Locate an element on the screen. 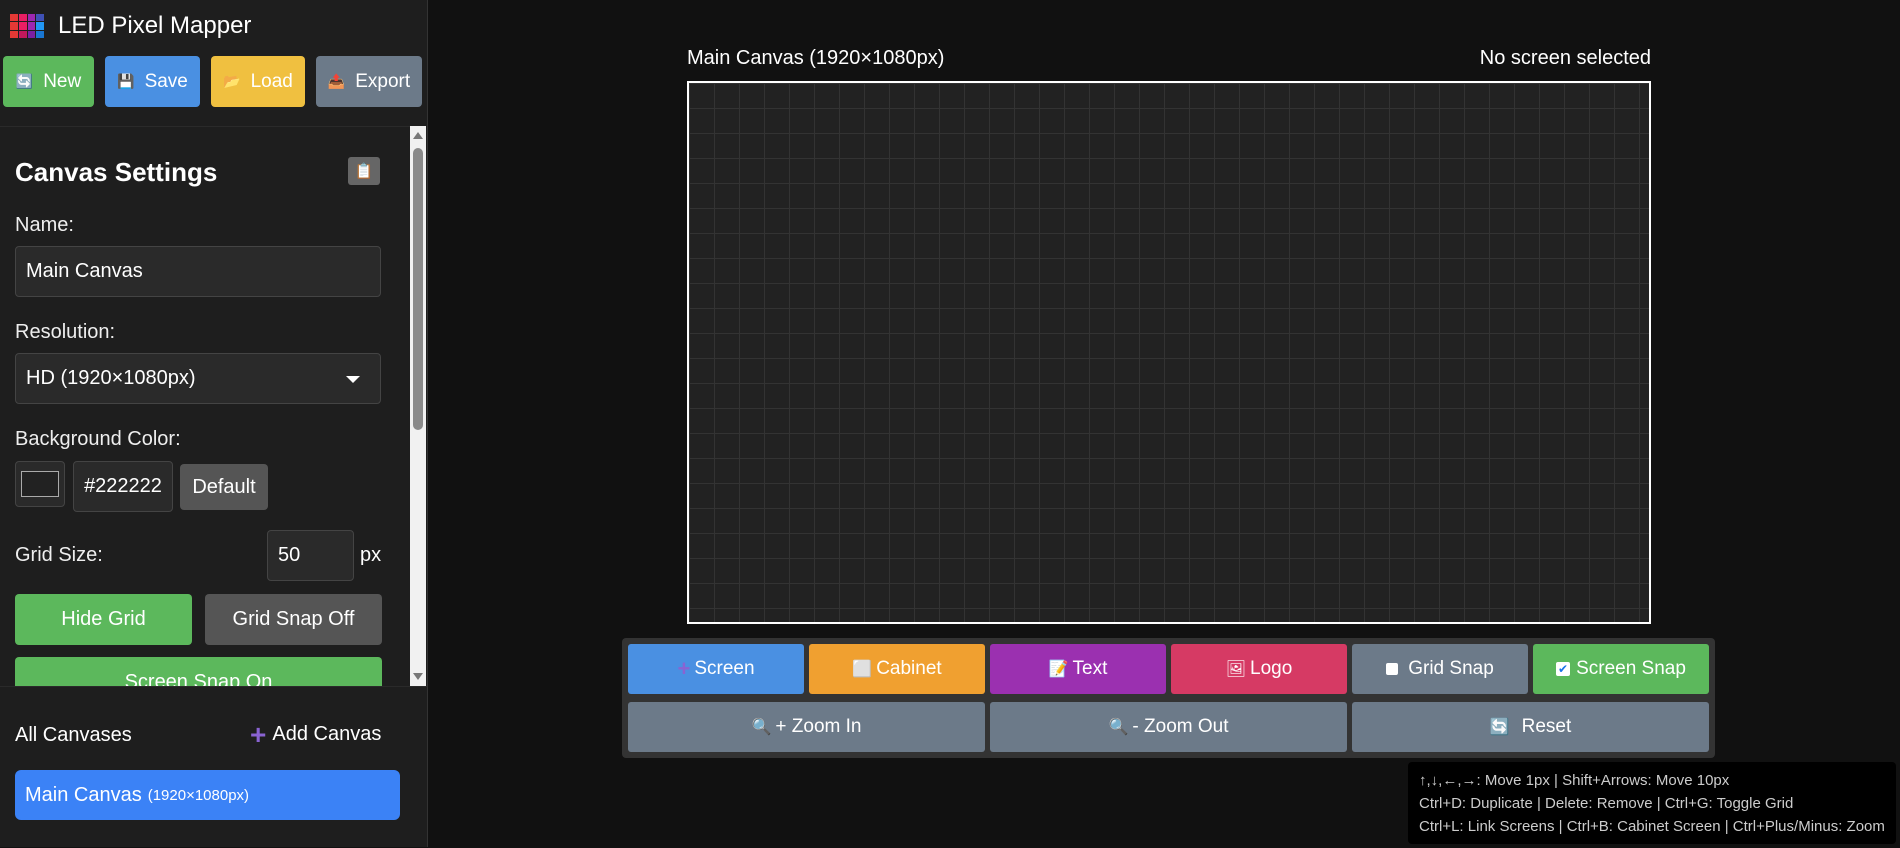  top-toolbar: 🔄 New 💾 Save 📂 Load 📤 Export is located at coordinates (218, 81).